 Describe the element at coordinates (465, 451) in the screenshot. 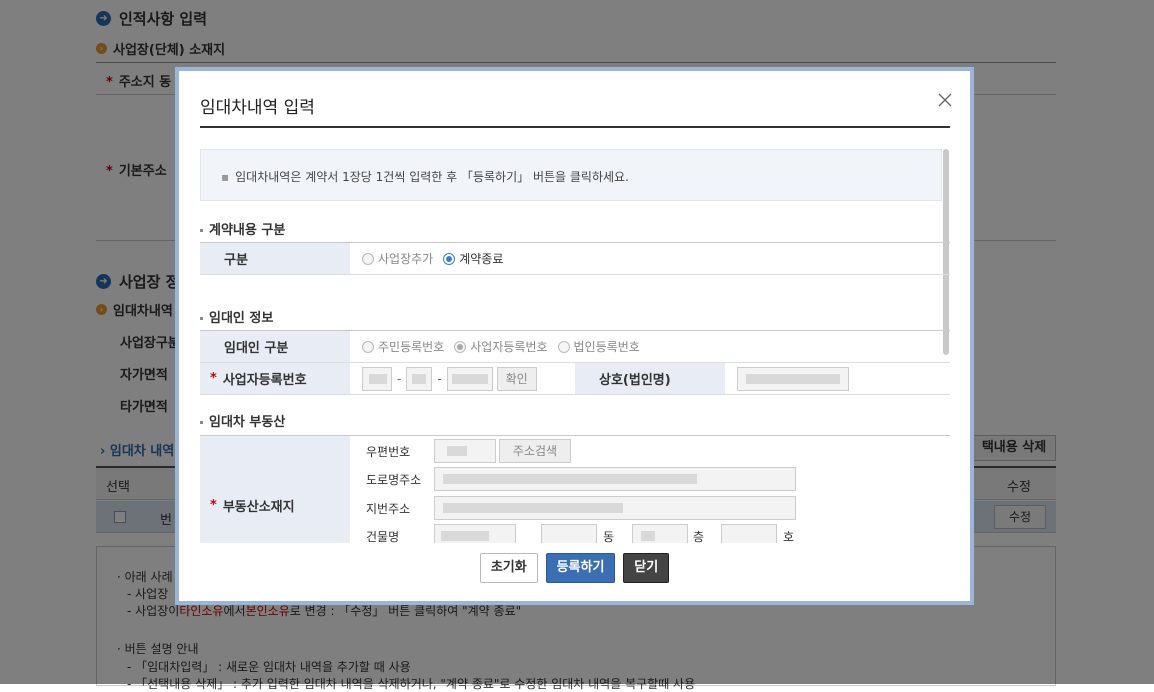

I see `zip-input` at that location.